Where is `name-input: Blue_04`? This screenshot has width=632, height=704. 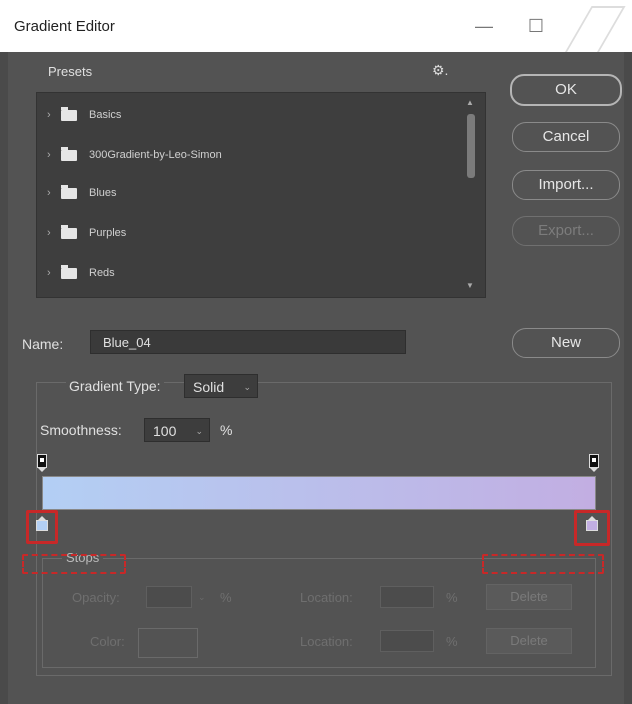 name-input: Blue_04 is located at coordinates (248, 342).